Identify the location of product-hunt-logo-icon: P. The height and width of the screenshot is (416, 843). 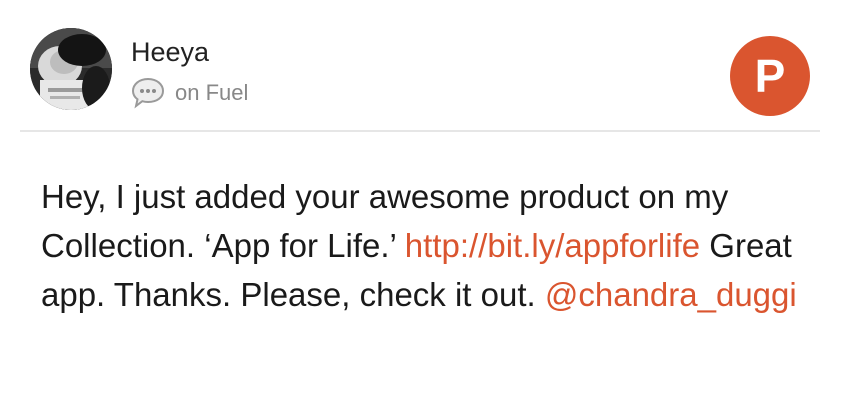
(770, 76).